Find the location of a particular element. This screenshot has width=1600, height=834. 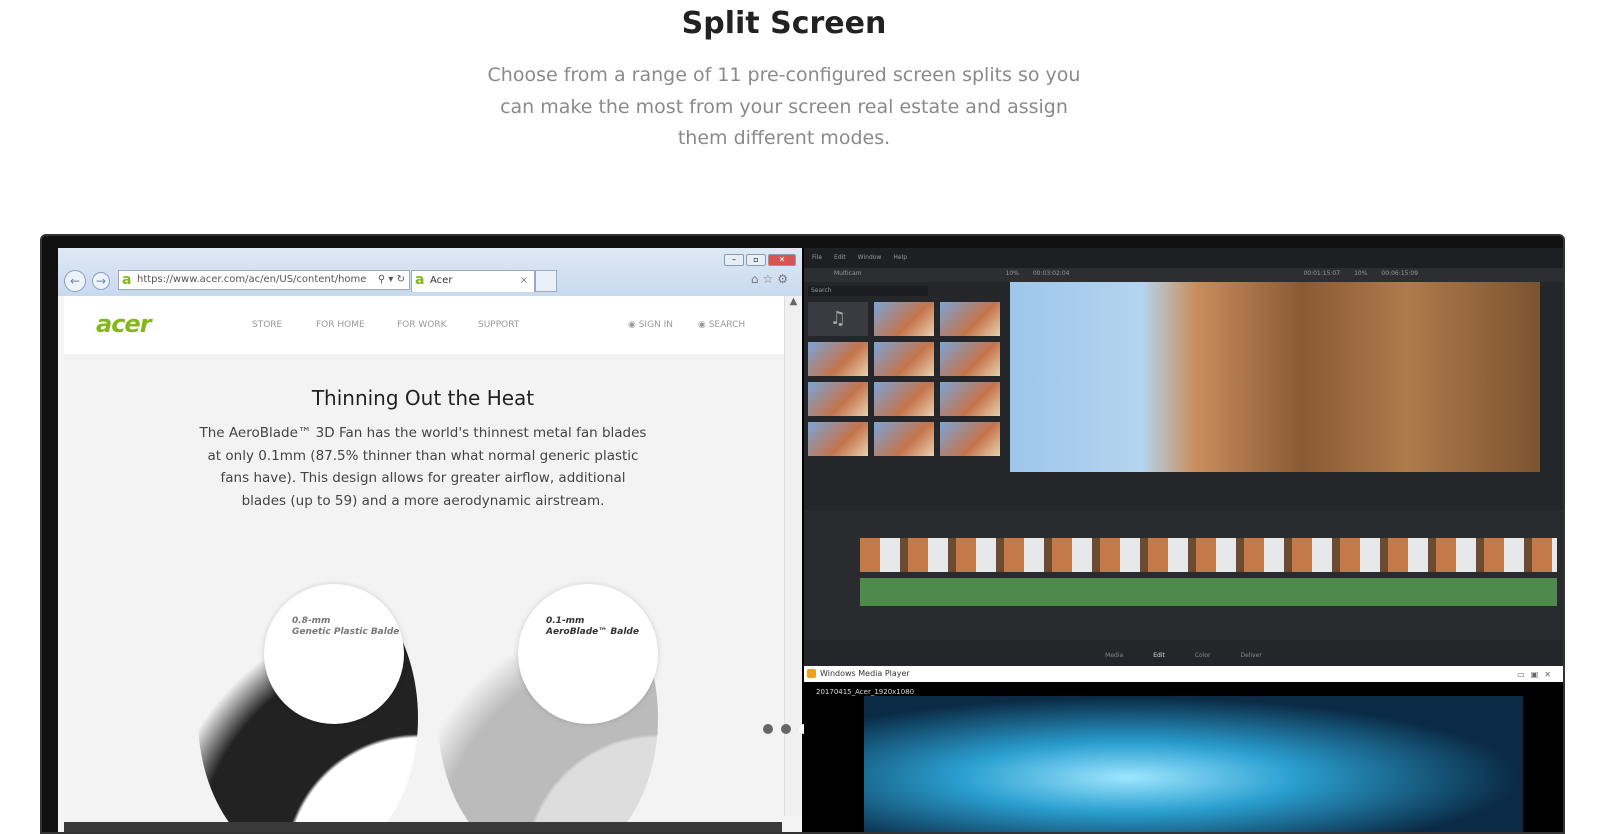

tab-edit: Edit is located at coordinates (1159, 659).